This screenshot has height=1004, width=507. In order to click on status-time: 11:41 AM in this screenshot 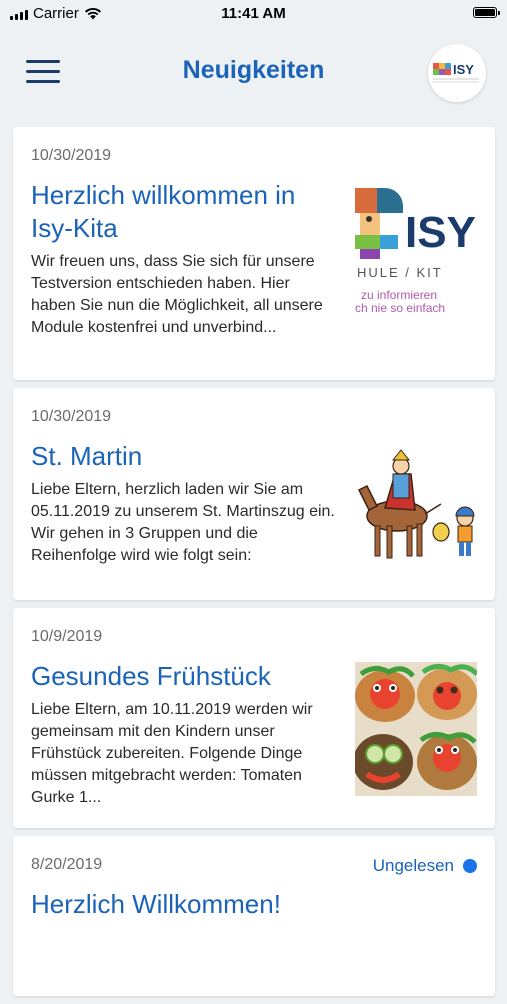, I will do `click(253, 13)`.